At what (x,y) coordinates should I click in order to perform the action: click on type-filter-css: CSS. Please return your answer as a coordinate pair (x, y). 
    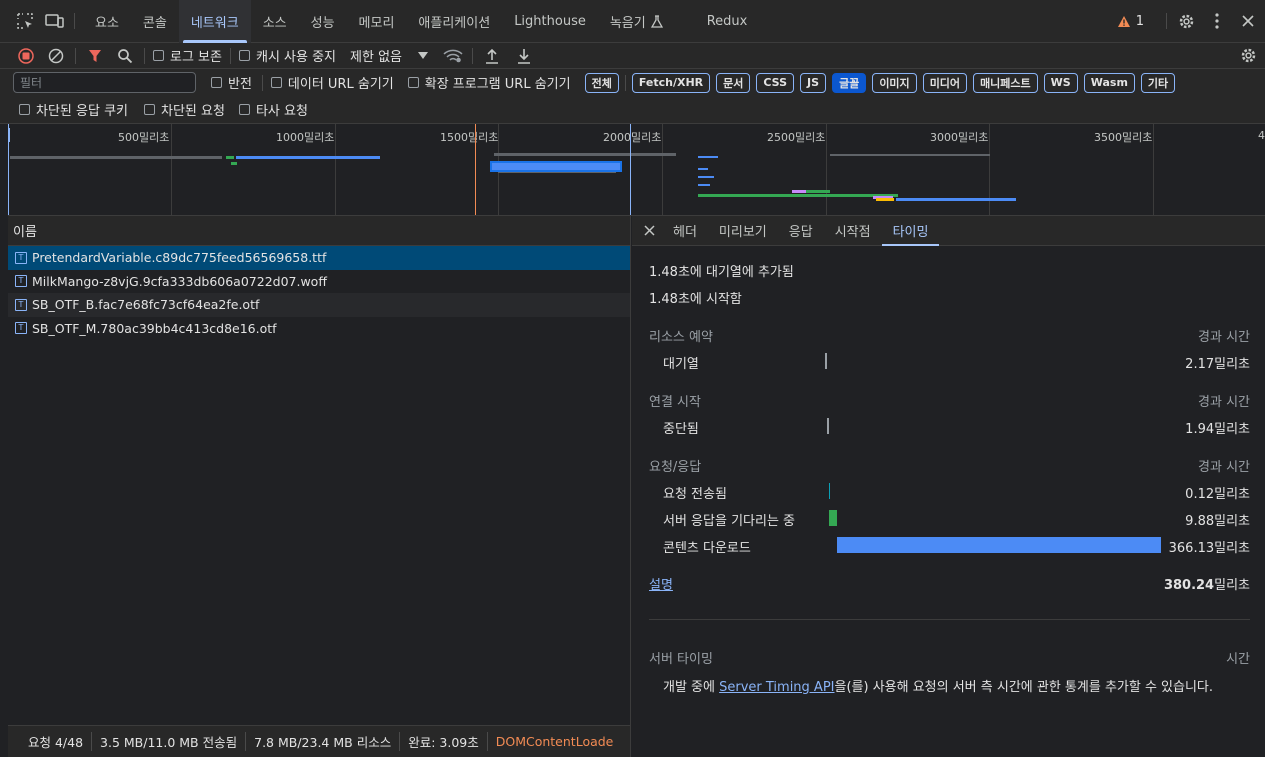
    Looking at the image, I should click on (775, 82).